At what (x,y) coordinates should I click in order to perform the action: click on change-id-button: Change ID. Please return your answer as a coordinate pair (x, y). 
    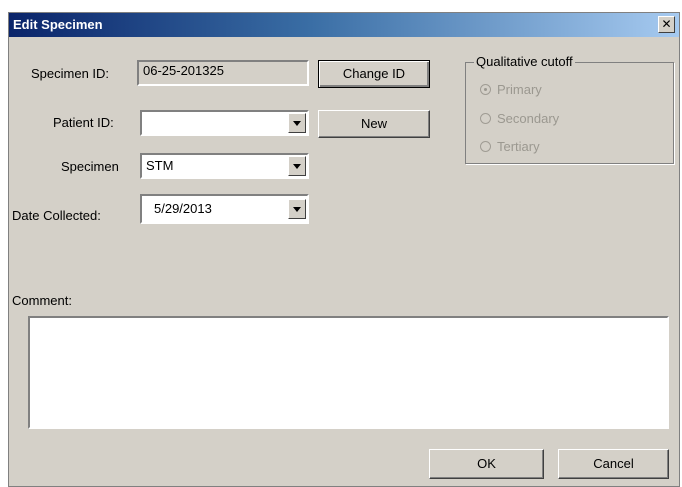
    Looking at the image, I should click on (374, 74).